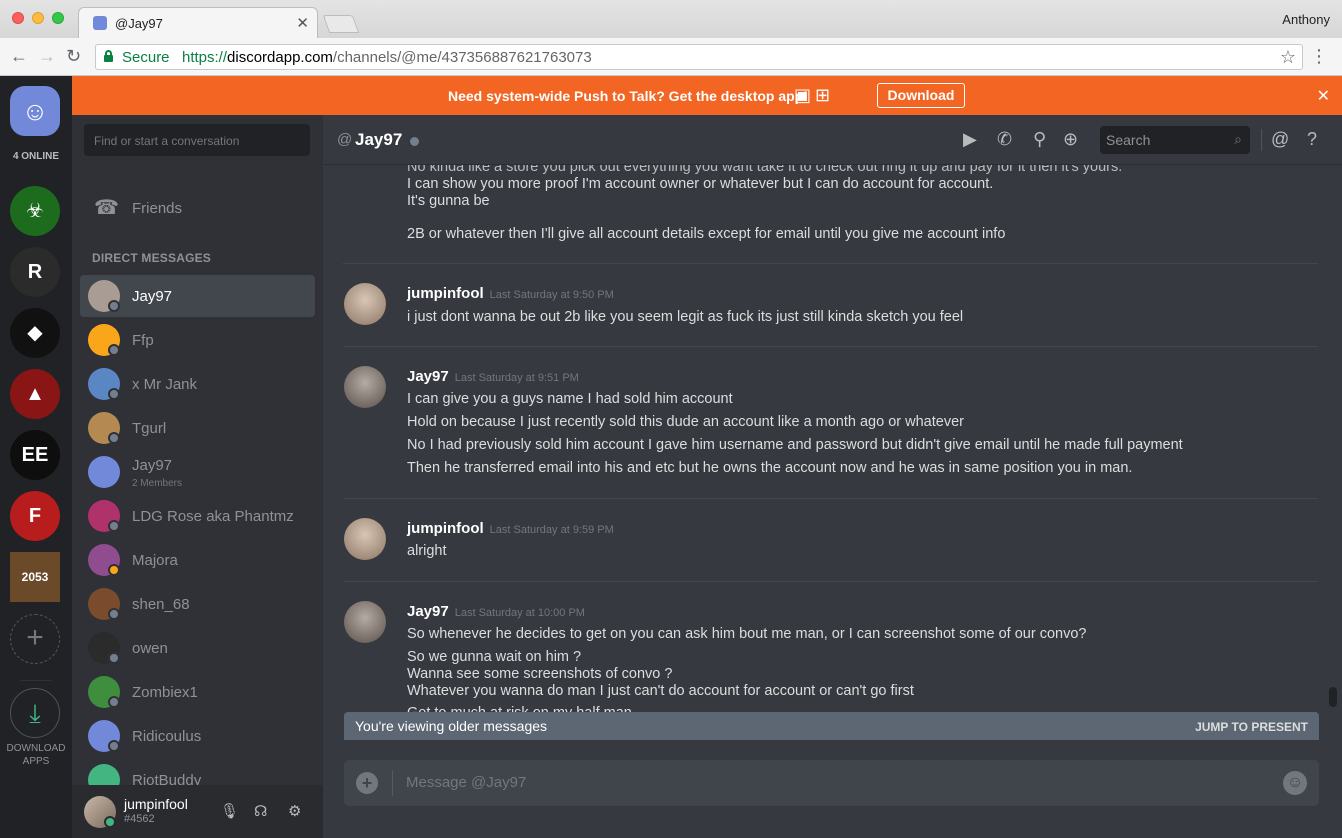 The width and height of the screenshot is (1342, 838). Describe the element at coordinates (428, 611) in the screenshot. I see `author-name: Jay97` at that location.